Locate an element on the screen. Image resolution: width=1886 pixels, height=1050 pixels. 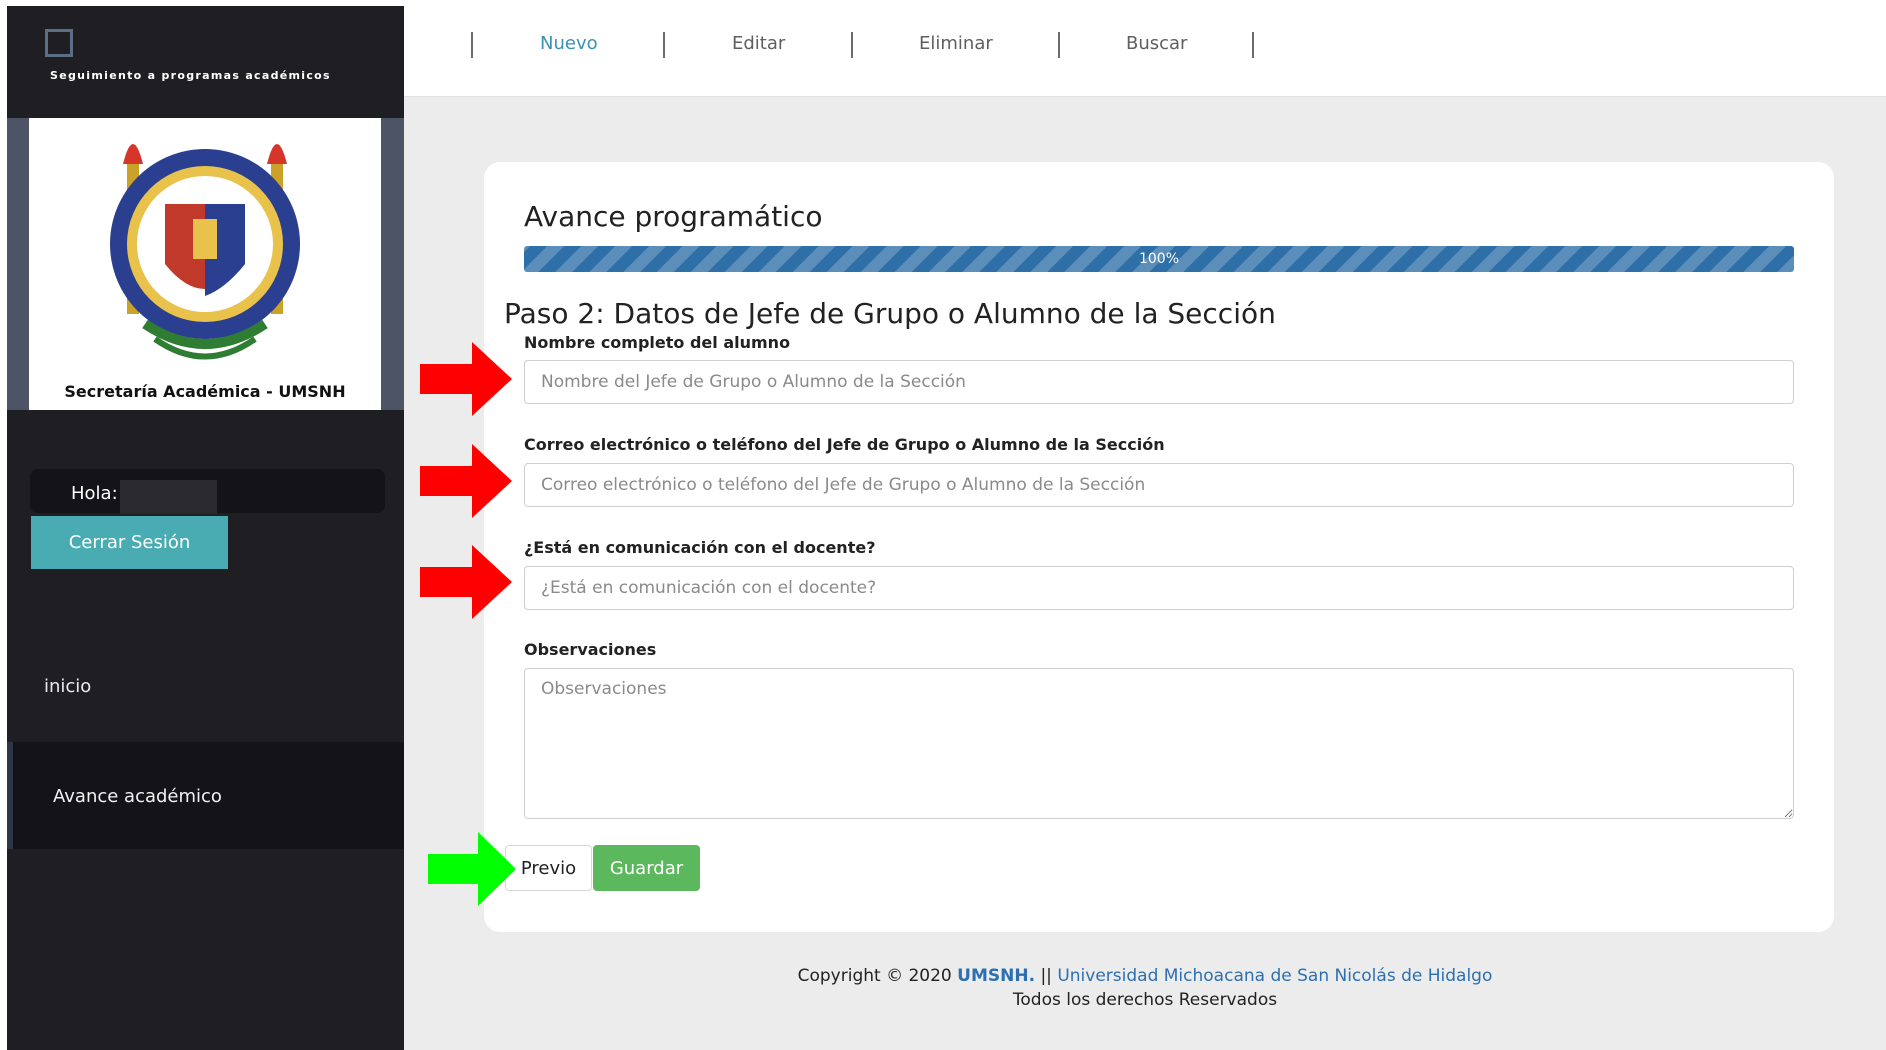
brand-title: Seguimiento a programas académicos is located at coordinates (190, 75).